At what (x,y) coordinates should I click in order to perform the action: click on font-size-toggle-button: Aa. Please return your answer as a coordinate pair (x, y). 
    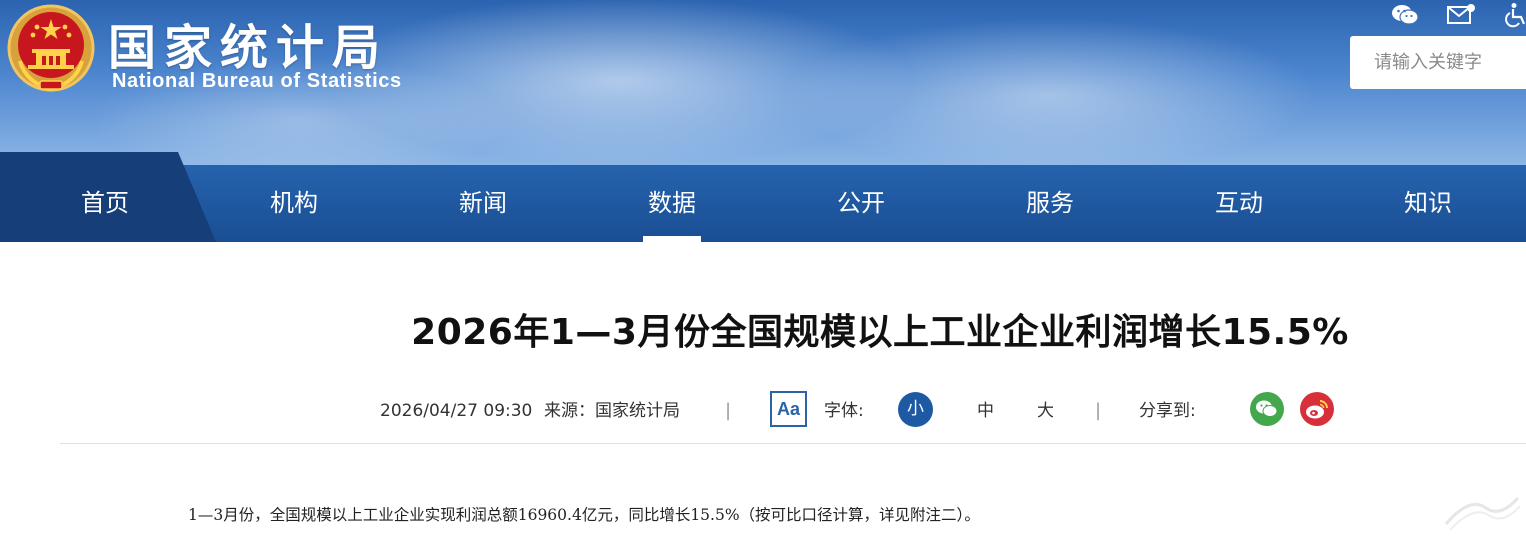
    Looking at the image, I should click on (788, 409).